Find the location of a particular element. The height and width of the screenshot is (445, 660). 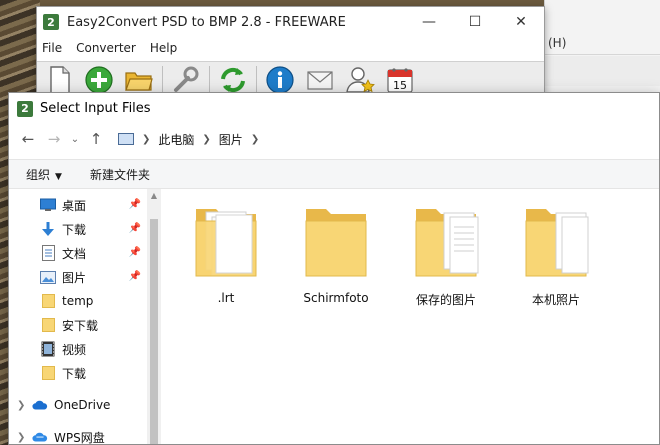

nav-item-pictures: 图片 📌 is located at coordinates (78, 277).